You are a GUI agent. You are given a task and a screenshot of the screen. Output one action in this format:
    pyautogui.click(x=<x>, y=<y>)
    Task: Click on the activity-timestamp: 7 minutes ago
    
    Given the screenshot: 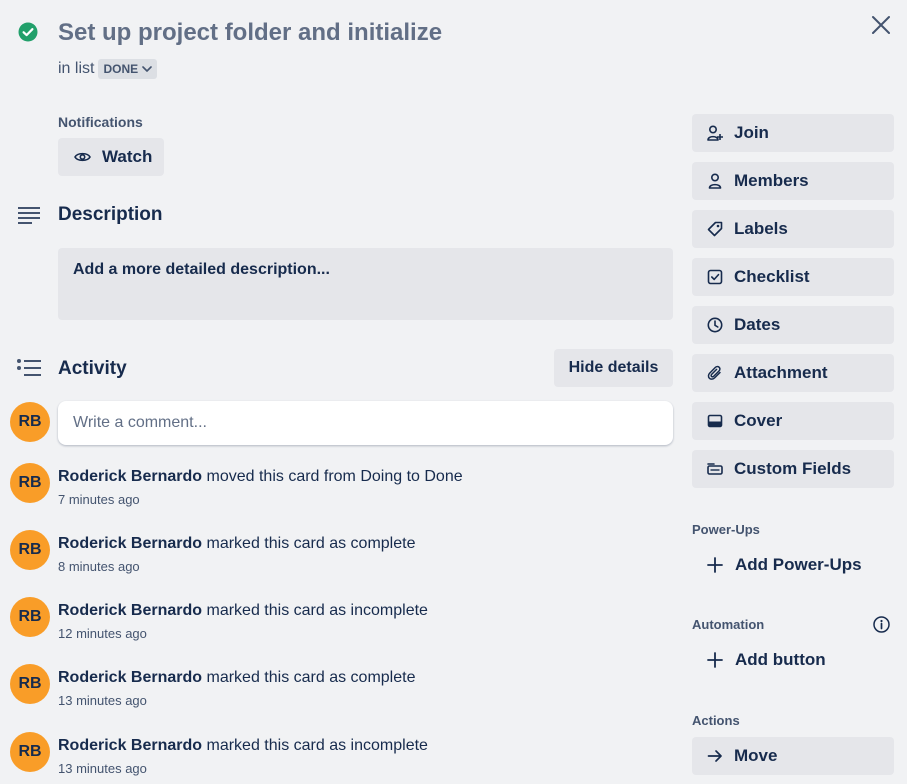 What is the action you would take?
    pyautogui.click(x=260, y=499)
    